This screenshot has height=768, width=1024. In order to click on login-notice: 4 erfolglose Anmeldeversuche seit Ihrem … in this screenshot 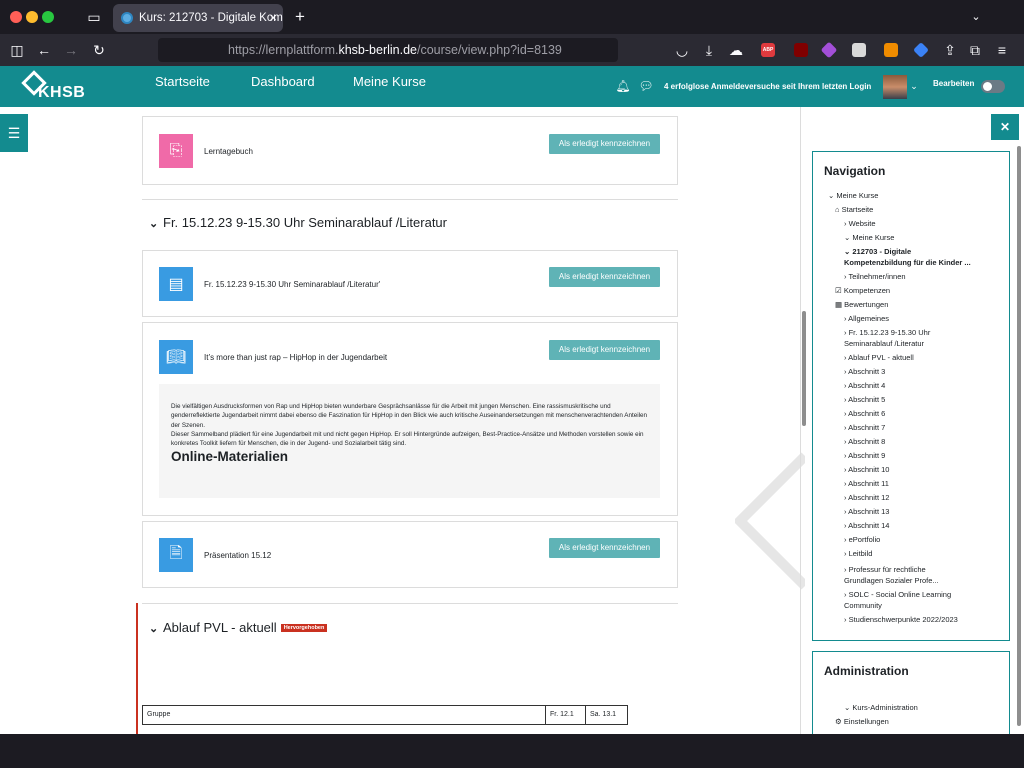, I will do `click(768, 86)`.